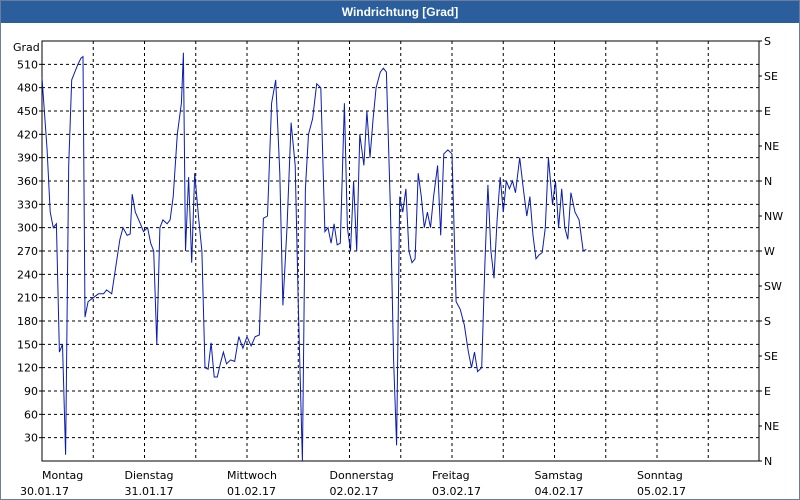 The image size is (800, 500). I want to click on right-axis-label: NW, so click(773, 216).